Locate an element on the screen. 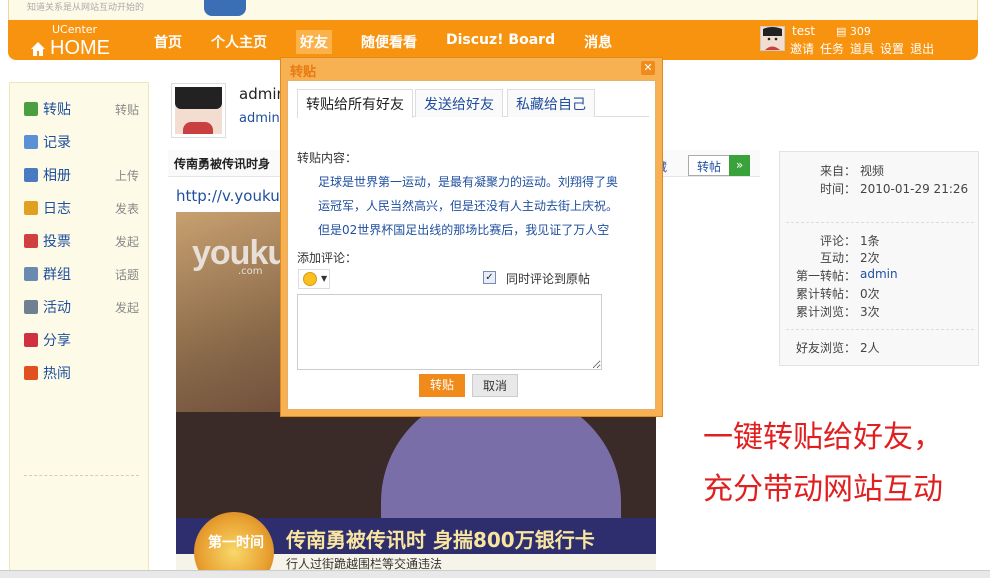 This screenshot has height=578, width=990. sidebar-item: 相册 上传 is located at coordinates (81, 175).